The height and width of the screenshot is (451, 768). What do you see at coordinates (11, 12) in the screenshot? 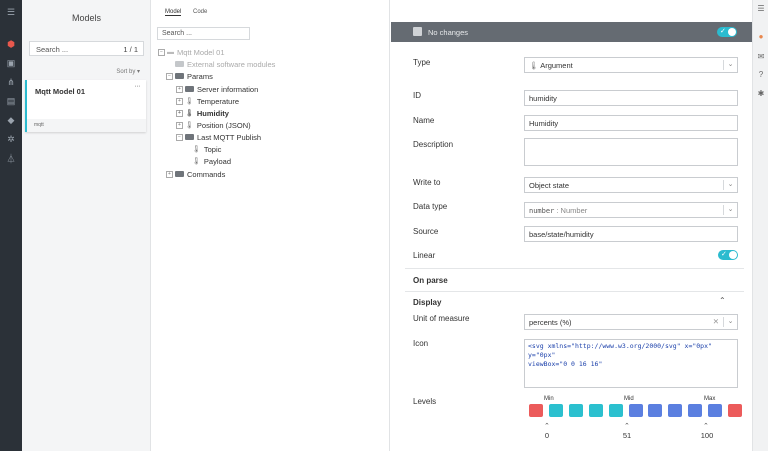
I see `hamburger-menu-icon: ☰` at bounding box center [11, 12].